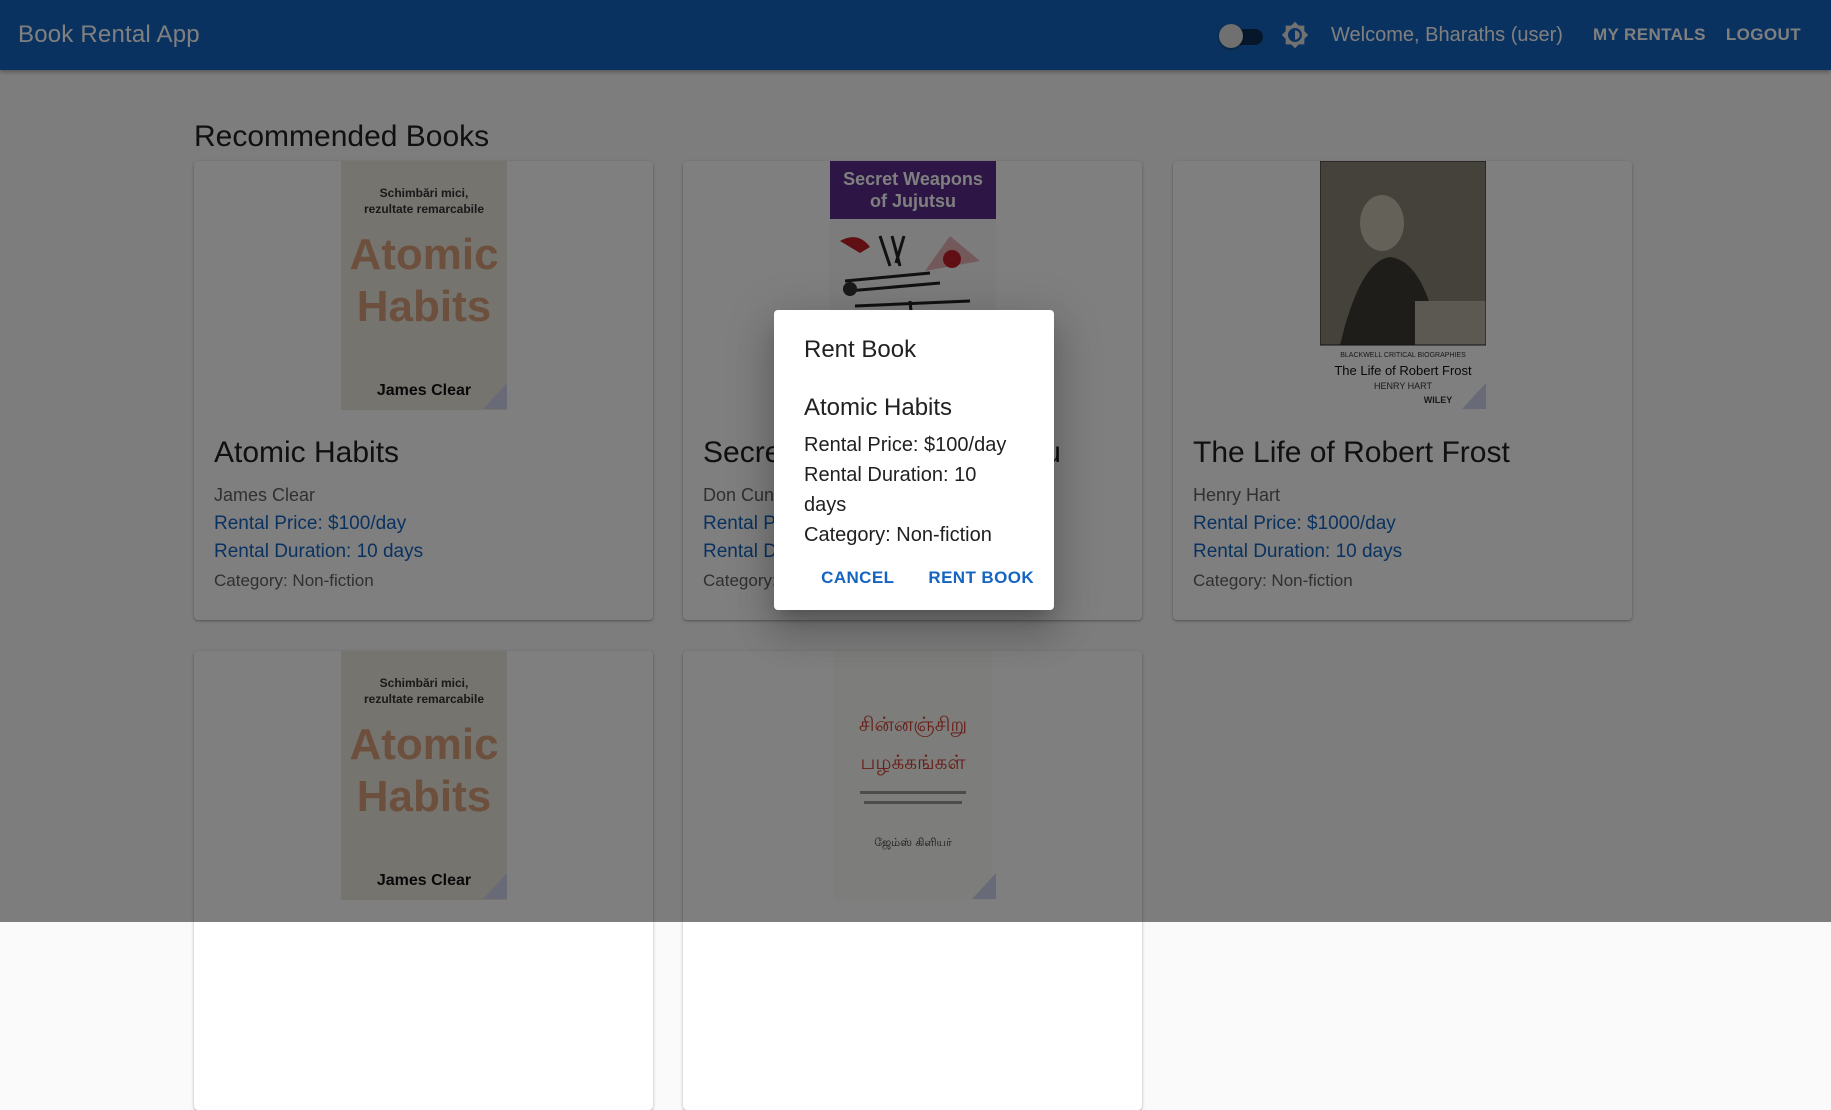 Image resolution: width=1831 pixels, height=1110 pixels. What do you see at coordinates (860, 349) in the screenshot?
I see `dialog-title: Rent Book` at bounding box center [860, 349].